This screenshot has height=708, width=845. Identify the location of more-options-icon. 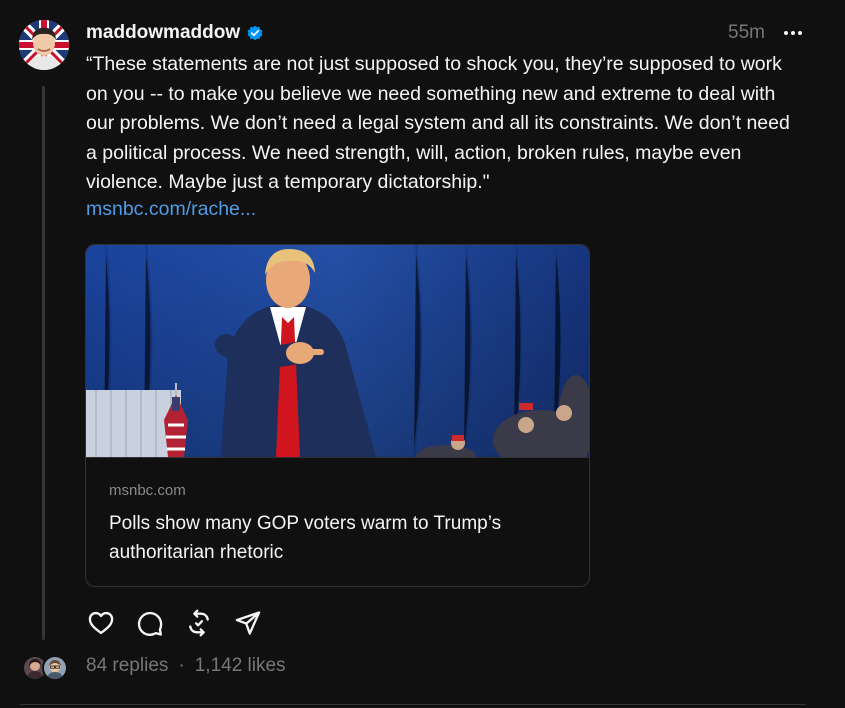
(793, 33).